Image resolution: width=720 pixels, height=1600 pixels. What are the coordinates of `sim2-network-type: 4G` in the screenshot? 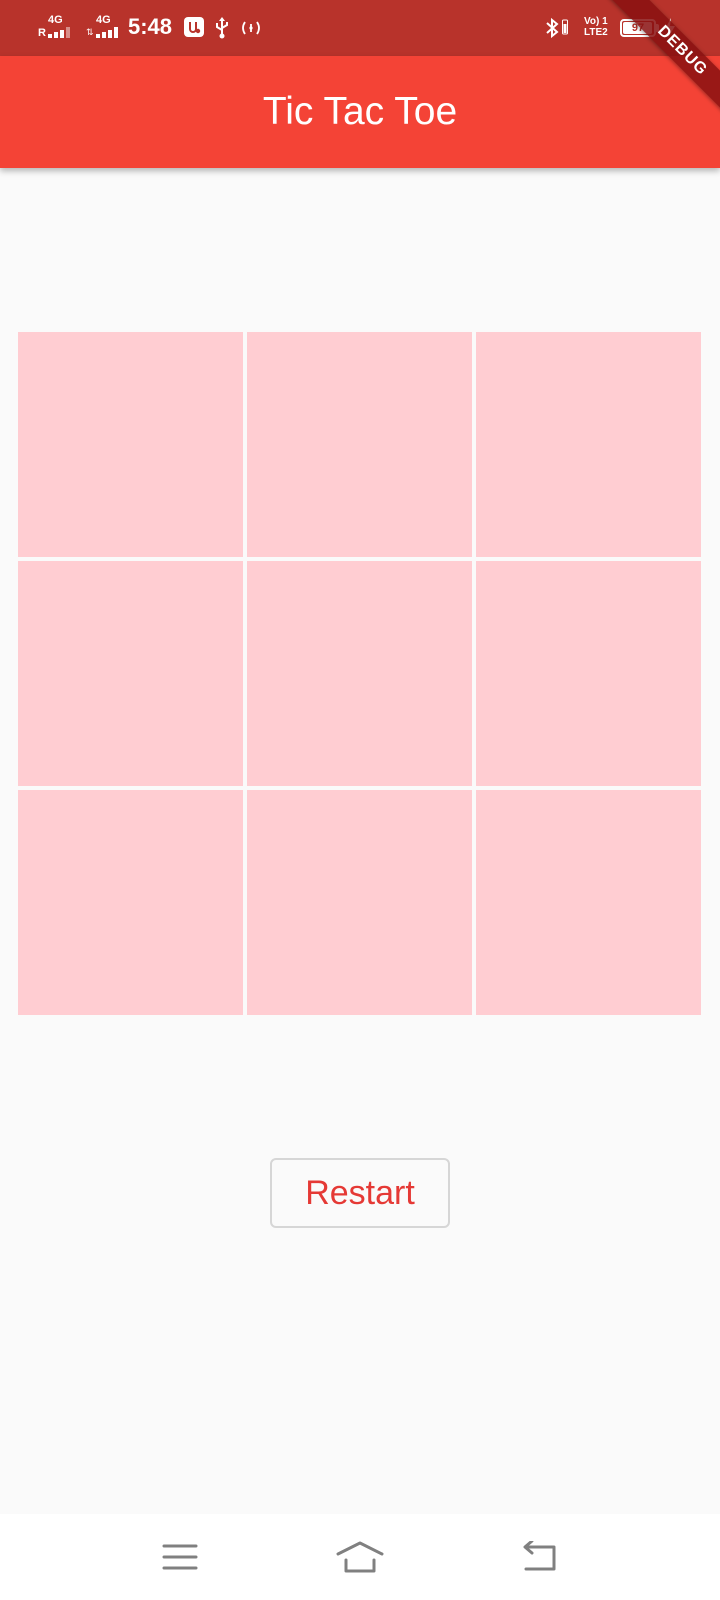 It's located at (103, 20).